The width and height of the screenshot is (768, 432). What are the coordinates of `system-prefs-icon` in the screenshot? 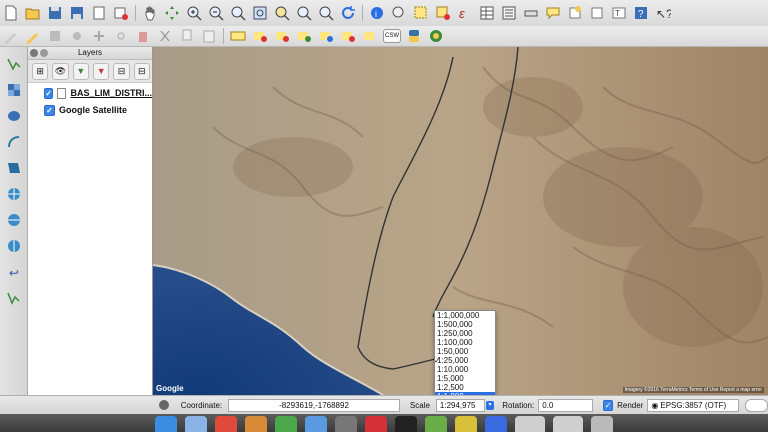 It's located at (346, 424).